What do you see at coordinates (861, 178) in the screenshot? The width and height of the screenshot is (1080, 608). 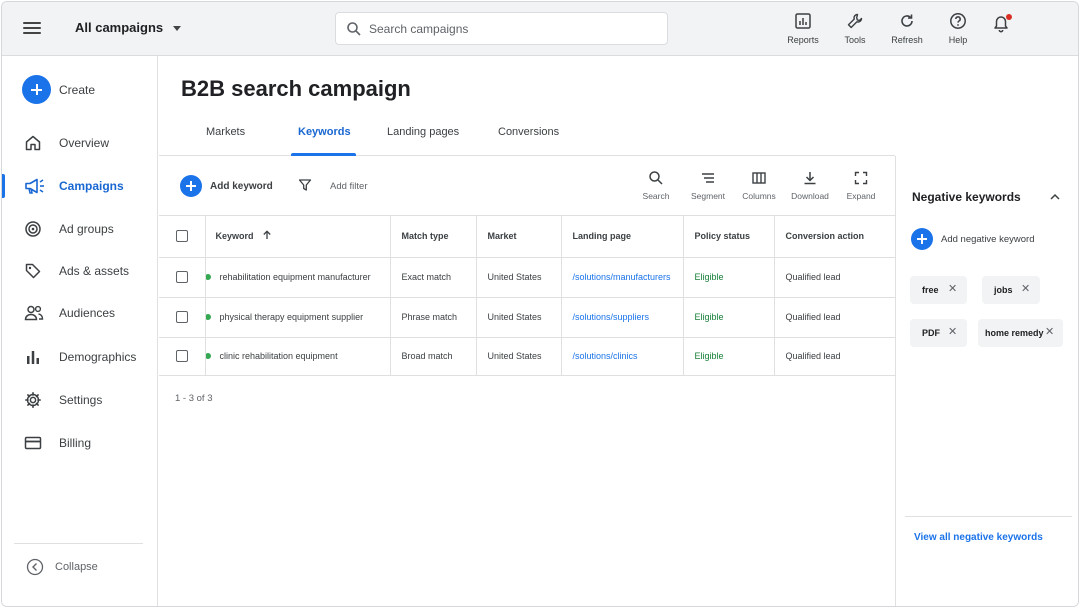 I see `expand-icon` at bounding box center [861, 178].